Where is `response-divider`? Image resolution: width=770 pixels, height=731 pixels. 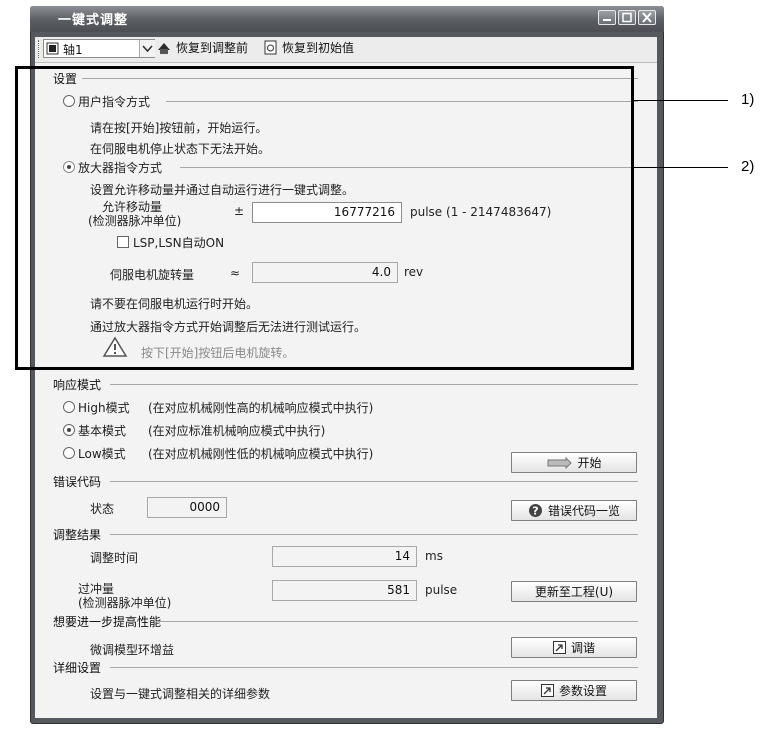
response-divider is located at coordinates (374, 384).